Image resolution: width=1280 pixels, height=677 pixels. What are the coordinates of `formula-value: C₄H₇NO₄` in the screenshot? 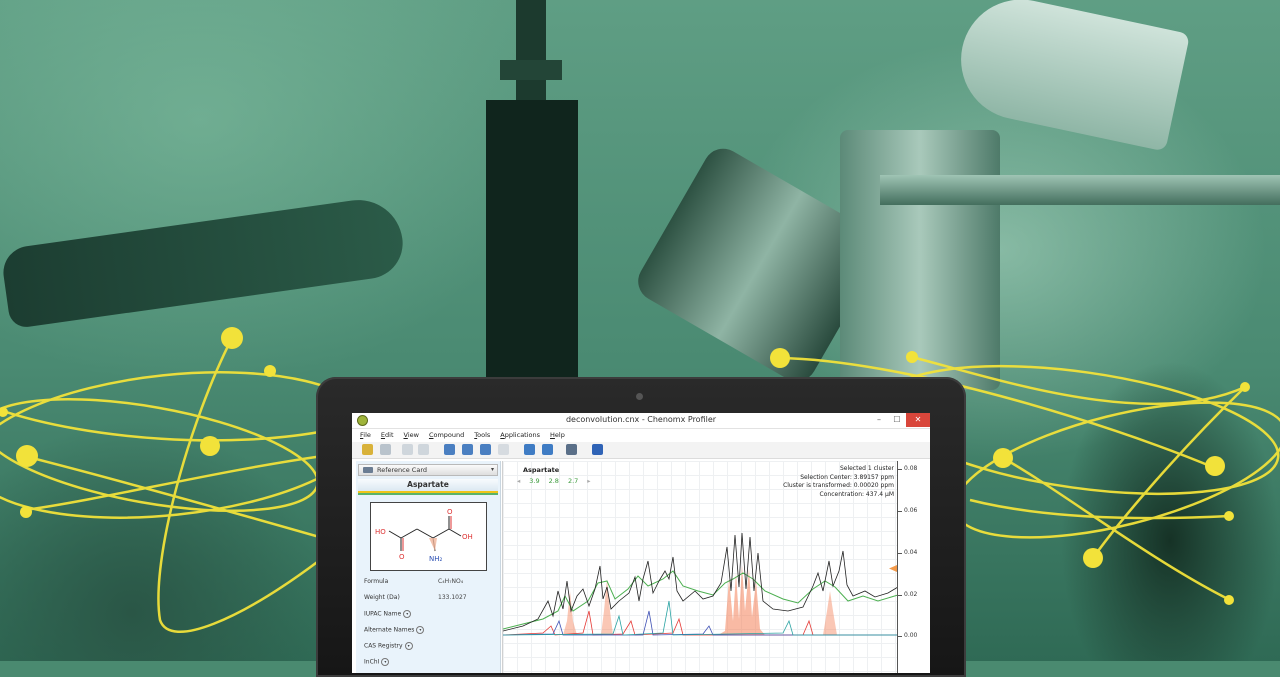 It's located at (451, 581).